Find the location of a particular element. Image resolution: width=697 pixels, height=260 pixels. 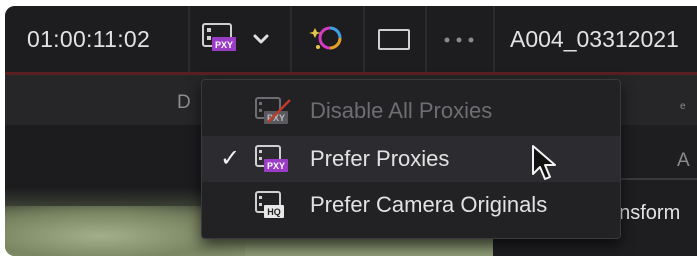

color-effects-button is located at coordinates (327, 39).